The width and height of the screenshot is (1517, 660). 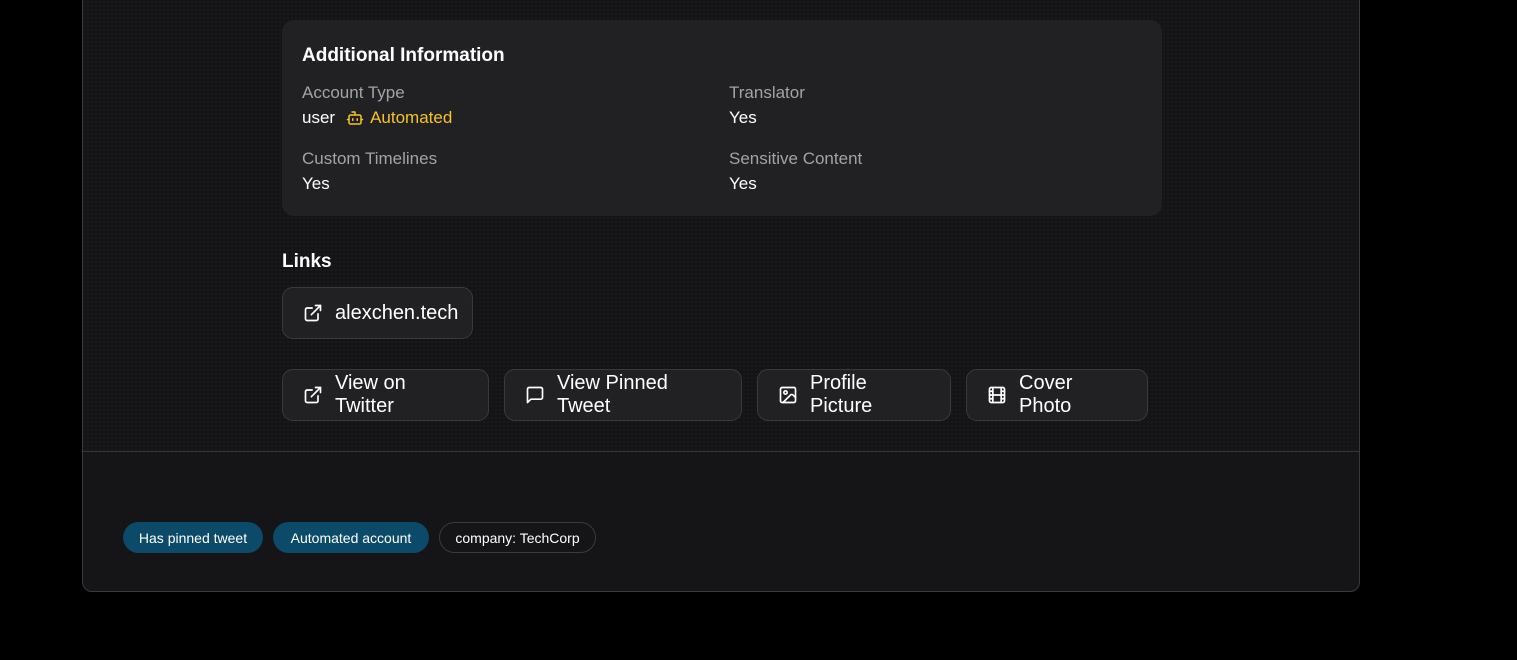 What do you see at coordinates (795, 171) in the screenshot?
I see `sensitive-content-field: Sensitive Content Yes` at bounding box center [795, 171].